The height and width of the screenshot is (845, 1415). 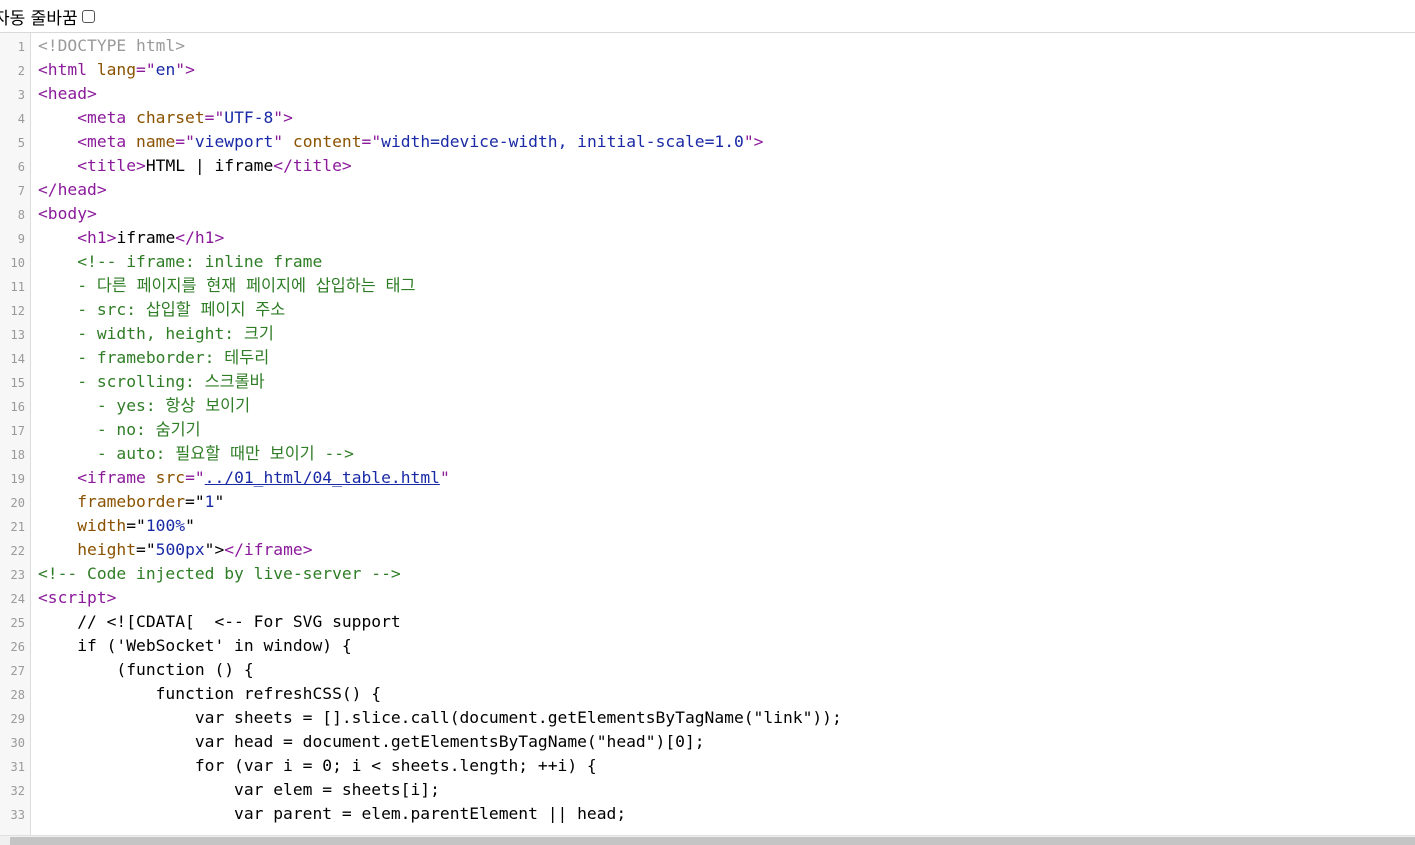 I want to click on code-line: 20 frameborder="1", so click(x=707, y=502).